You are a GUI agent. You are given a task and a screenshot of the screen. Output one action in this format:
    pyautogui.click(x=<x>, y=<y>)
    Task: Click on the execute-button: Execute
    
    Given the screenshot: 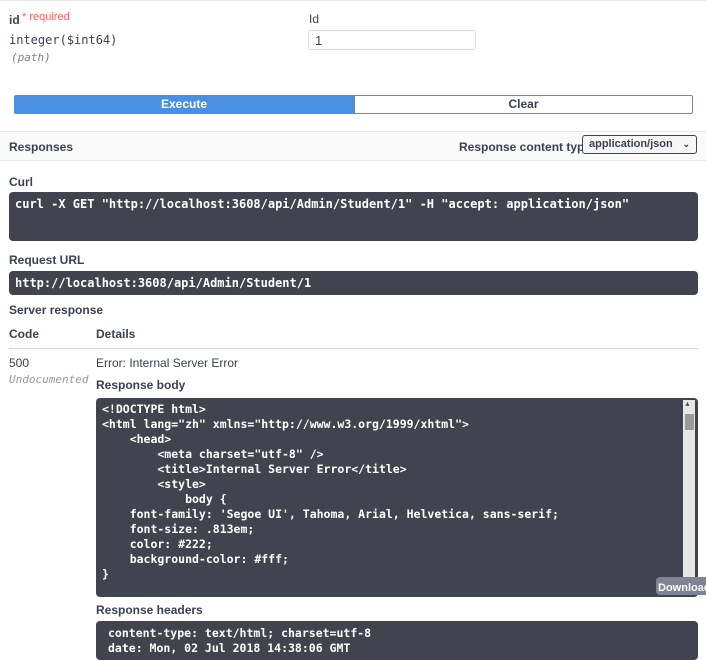 What is the action you would take?
    pyautogui.click(x=184, y=104)
    